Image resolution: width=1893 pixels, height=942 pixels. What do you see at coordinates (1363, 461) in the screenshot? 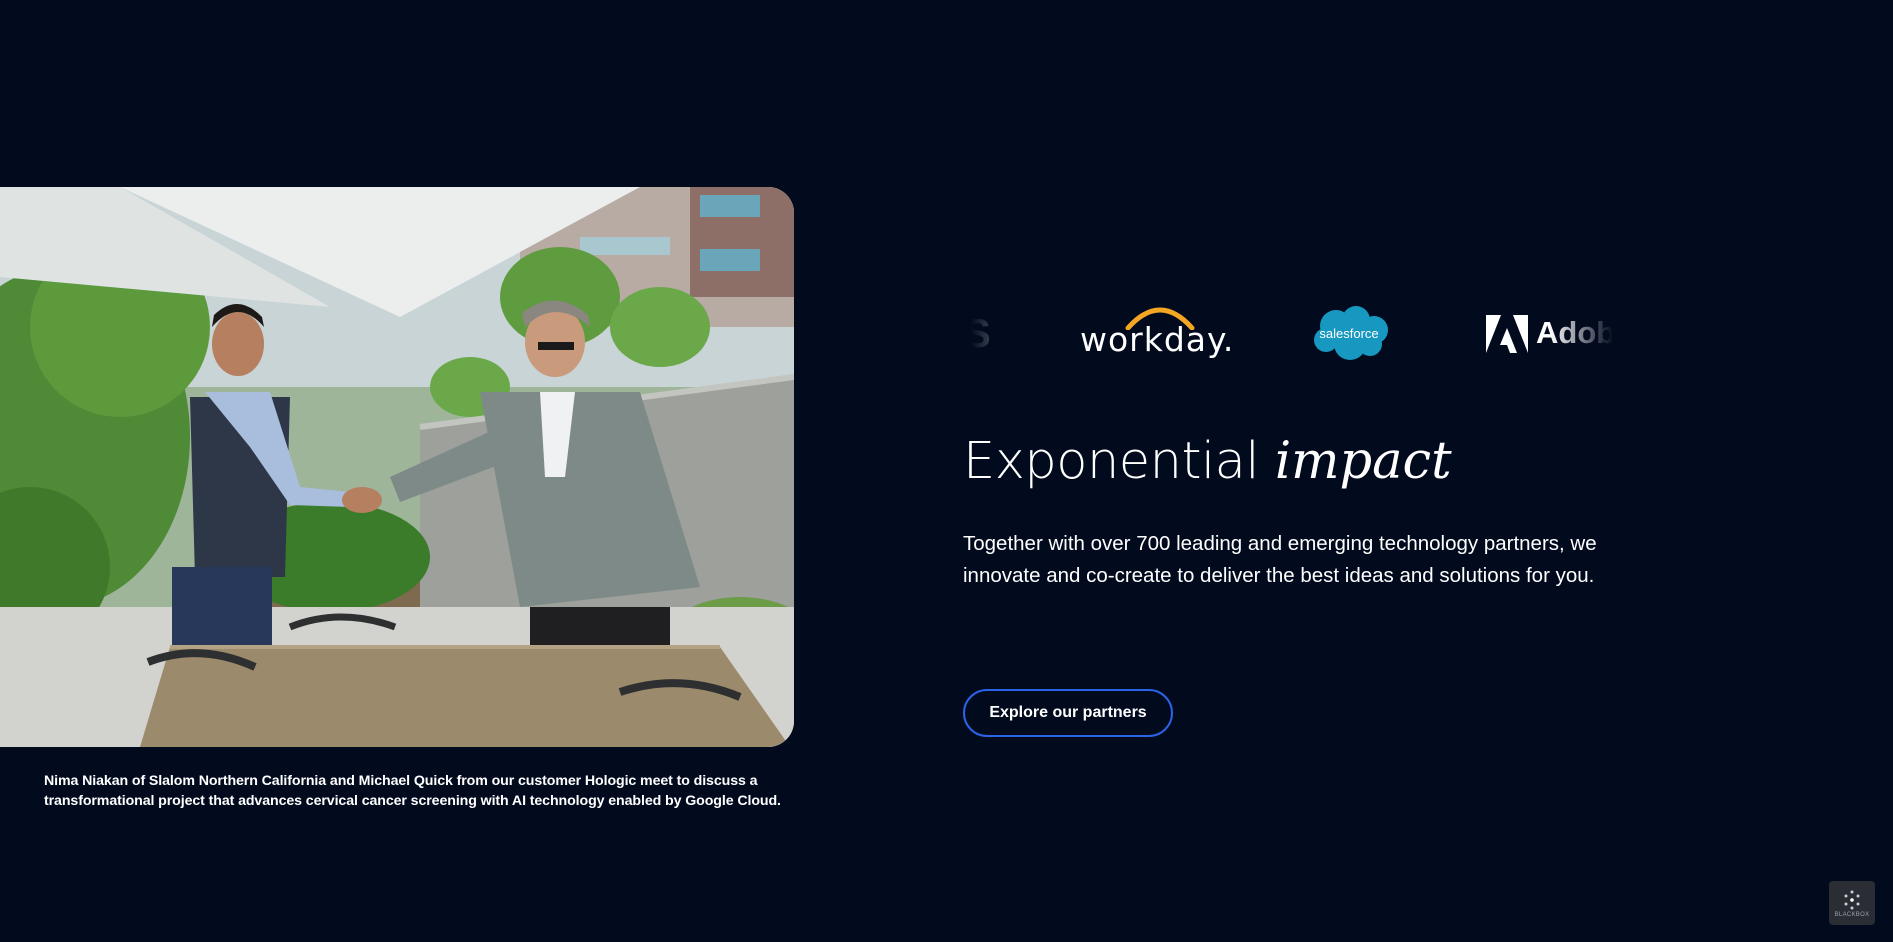
I see `heading-italic: impact` at bounding box center [1363, 461].